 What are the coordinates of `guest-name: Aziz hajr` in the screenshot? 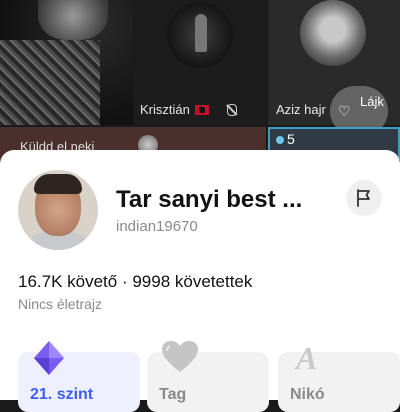 It's located at (301, 109).